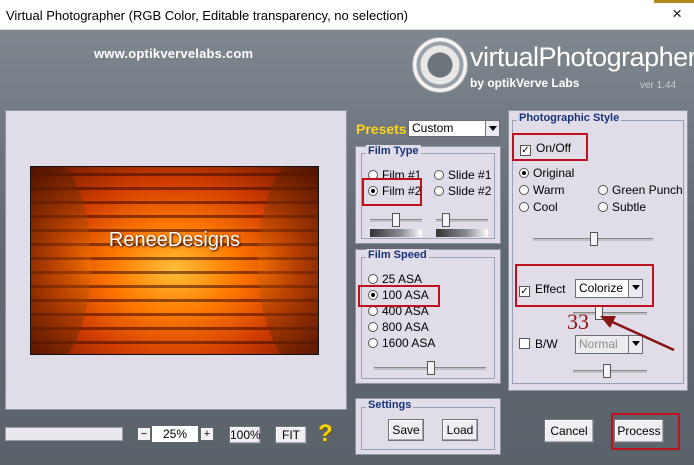 Image resolution: width=694 pixels, height=465 pixels. Describe the element at coordinates (582, 57) in the screenshot. I see `logo-name: virtualPhotographer` at that location.